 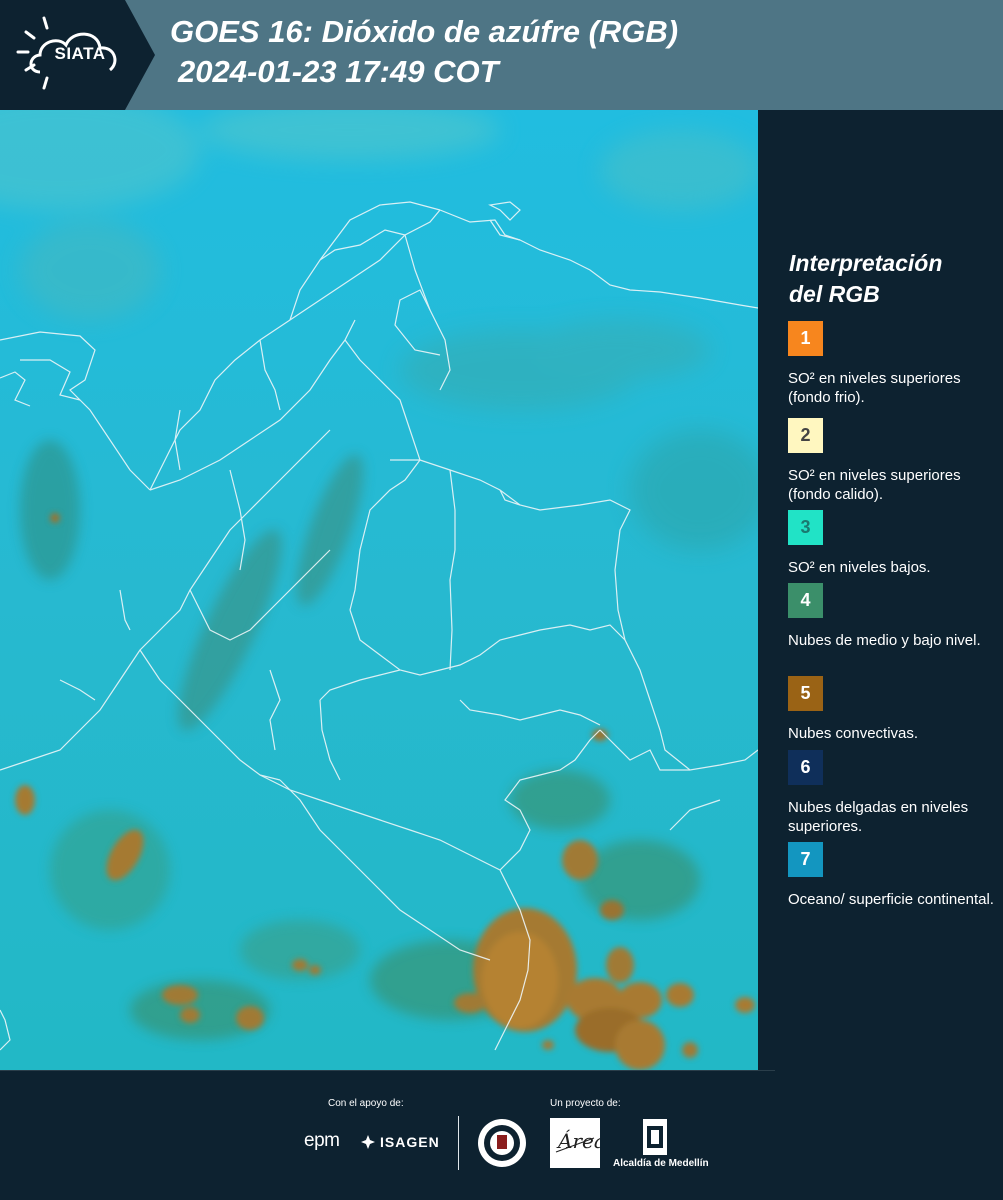 What do you see at coordinates (661, 1163) in the screenshot?
I see `alcaldia-text: Alcaldía de Medellín` at bounding box center [661, 1163].